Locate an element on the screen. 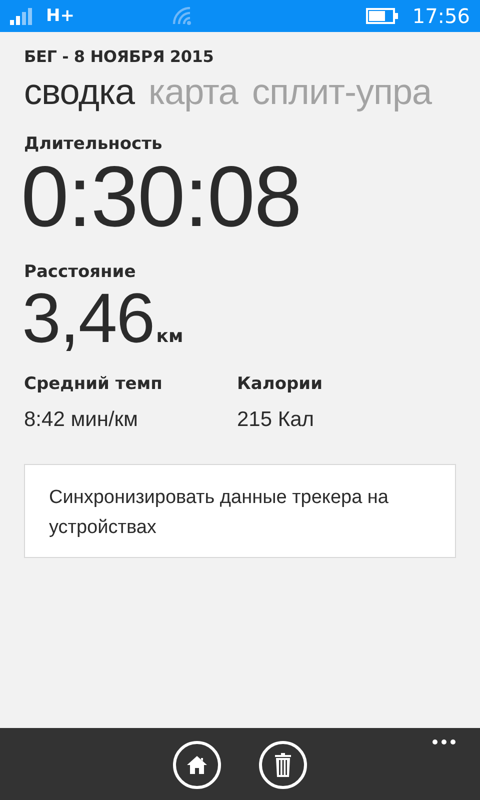 Image resolution: width=480 pixels, height=800 pixels. duration-value: 0:30:08 is located at coordinates (161, 197).